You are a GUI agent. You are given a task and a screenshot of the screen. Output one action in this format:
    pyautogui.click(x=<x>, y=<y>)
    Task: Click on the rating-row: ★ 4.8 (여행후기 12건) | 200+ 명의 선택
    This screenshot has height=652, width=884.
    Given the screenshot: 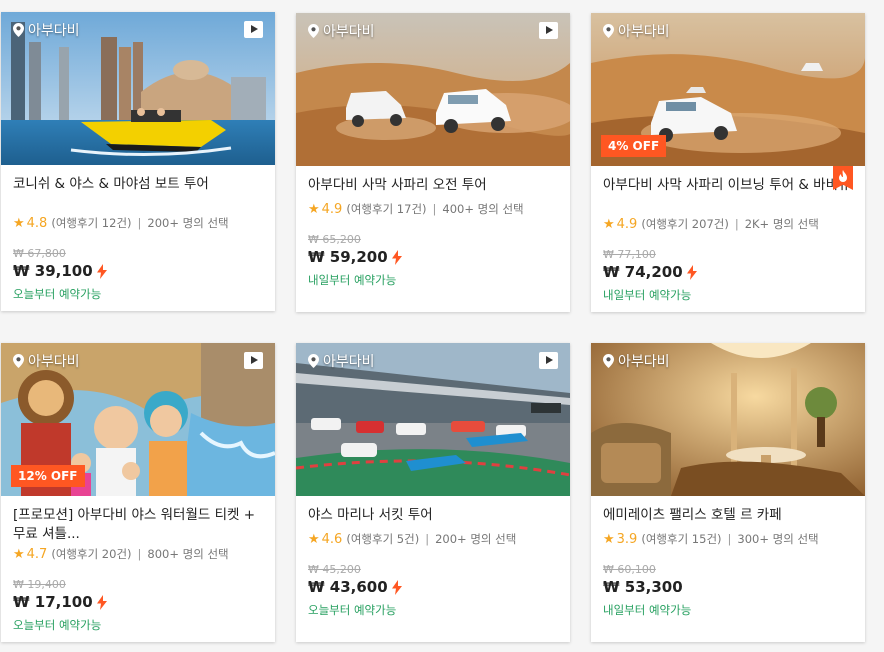 What is the action you would take?
    pyautogui.click(x=138, y=223)
    